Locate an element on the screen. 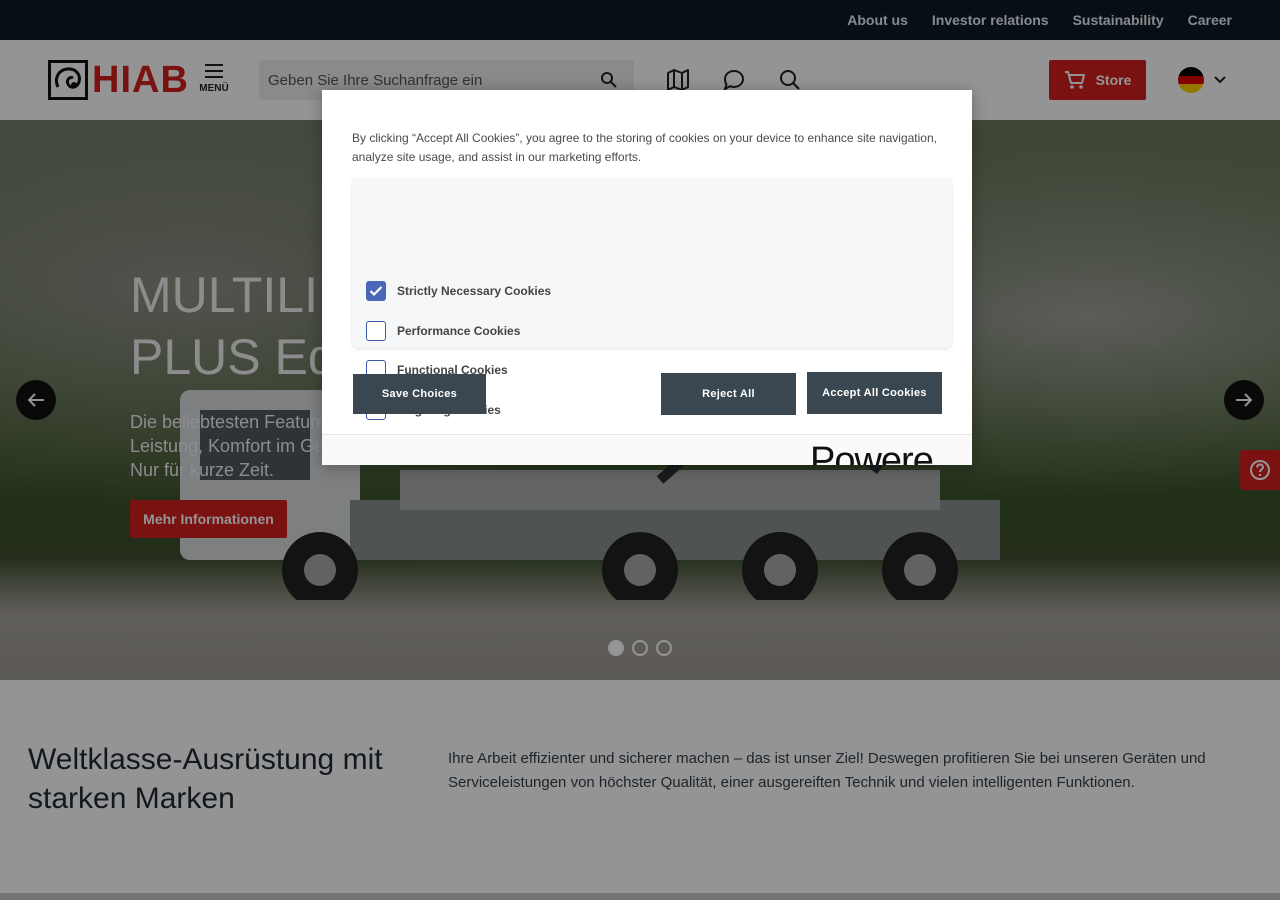 The width and height of the screenshot is (1280, 900). accept-all-cookies-button: Accept All Cookies is located at coordinates (874, 393).